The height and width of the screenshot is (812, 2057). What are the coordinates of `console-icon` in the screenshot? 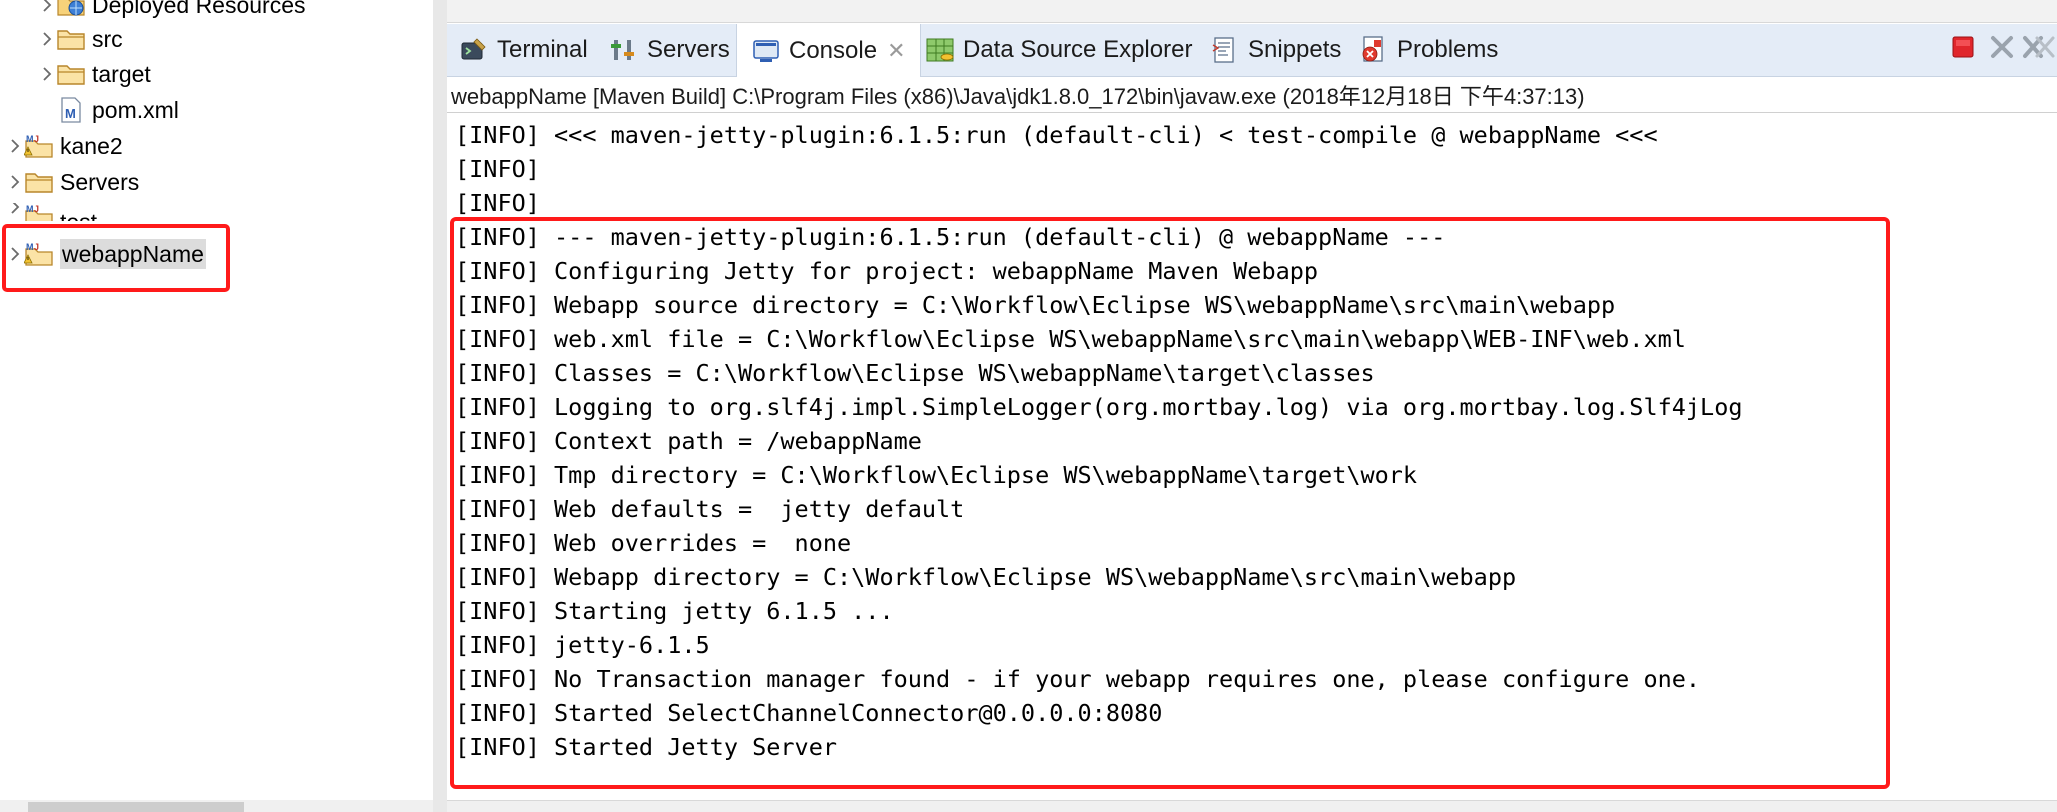 It's located at (766, 51).